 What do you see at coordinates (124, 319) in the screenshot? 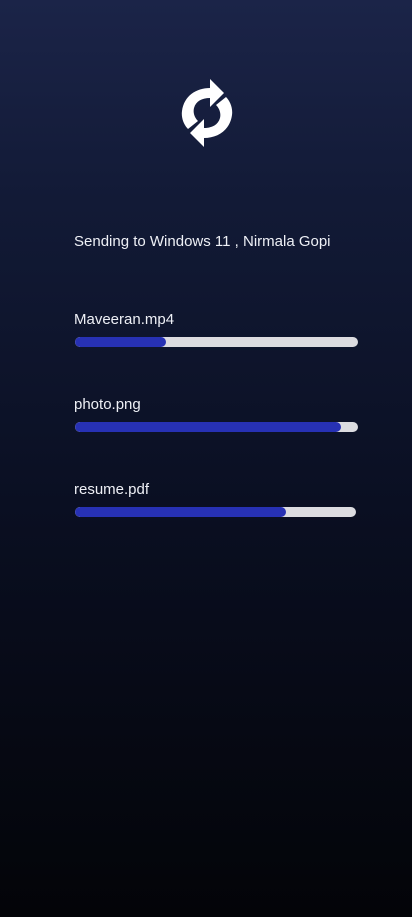
I see `file-name: Maveeran.mp4` at bounding box center [124, 319].